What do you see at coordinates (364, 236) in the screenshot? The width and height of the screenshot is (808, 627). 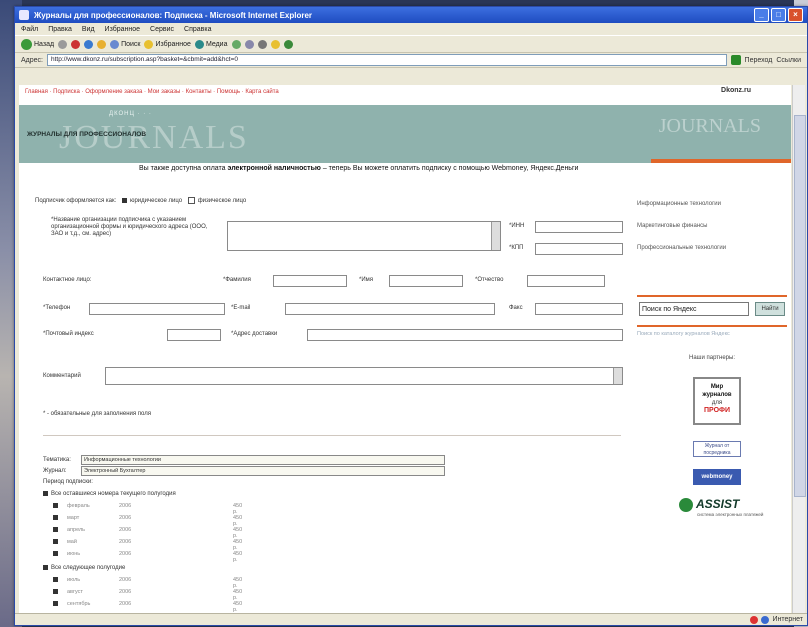 I see `org-textarea` at bounding box center [364, 236].